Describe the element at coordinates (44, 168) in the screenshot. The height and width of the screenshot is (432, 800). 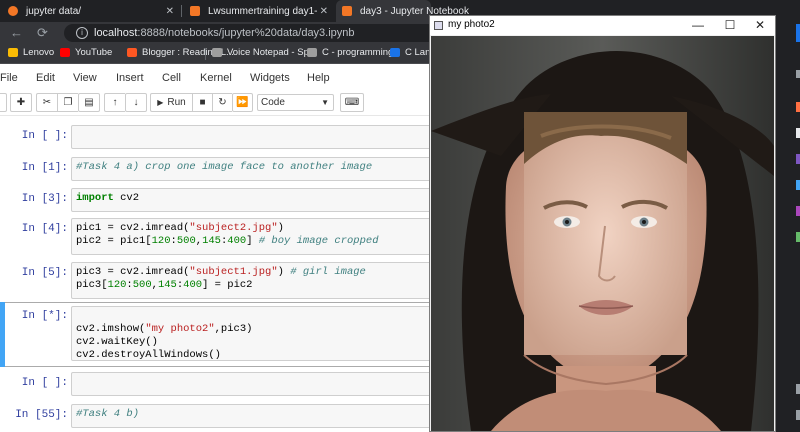
I see `cell-prompt: In [1]:` at that location.